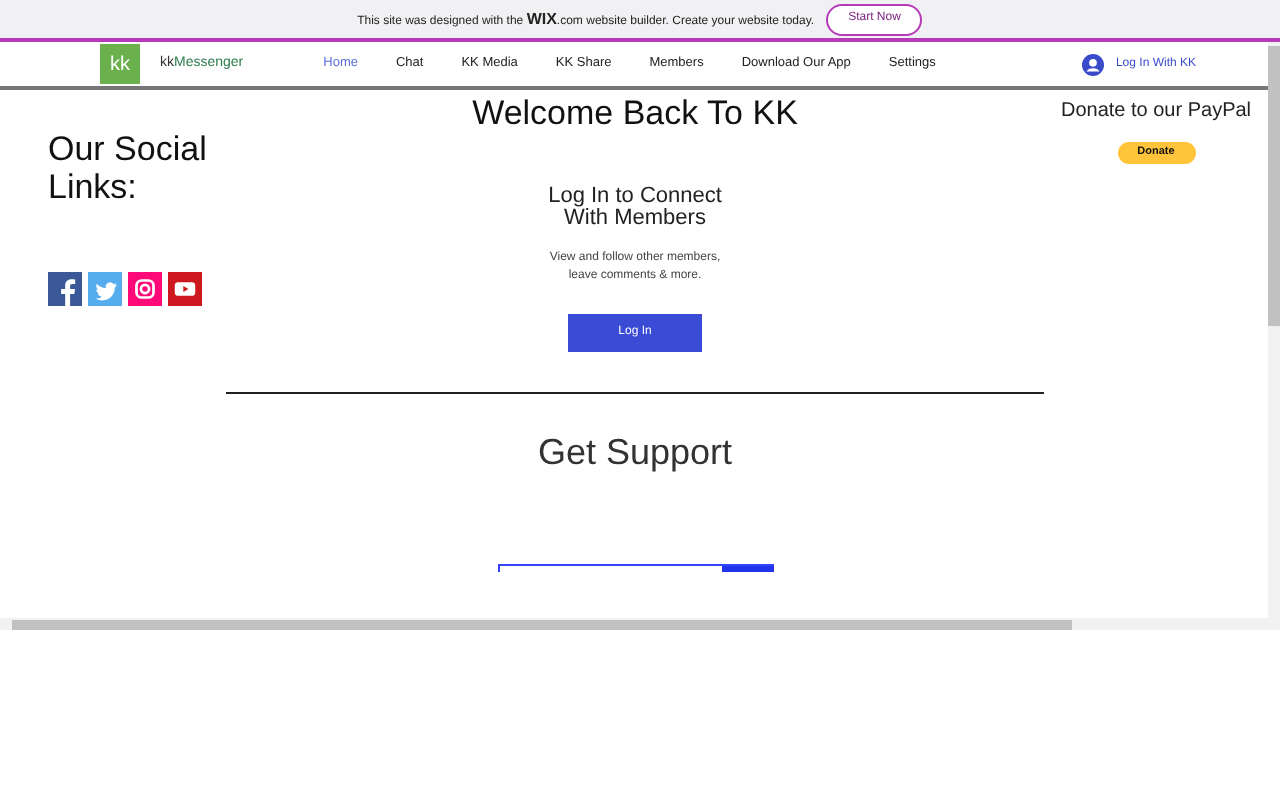 The image size is (1280, 800). What do you see at coordinates (640, 624) in the screenshot?
I see `horizontal-scrollbar` at bounding box center [640, 624].